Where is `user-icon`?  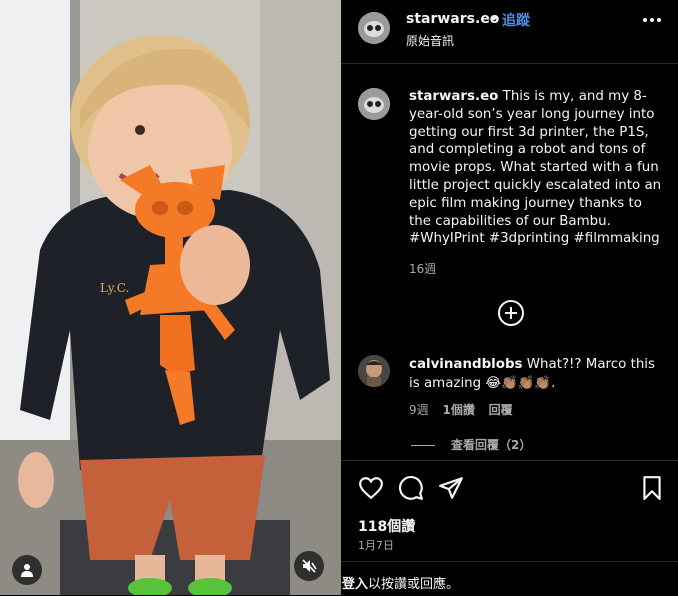
user-icon is located at coordinates (27, 570).